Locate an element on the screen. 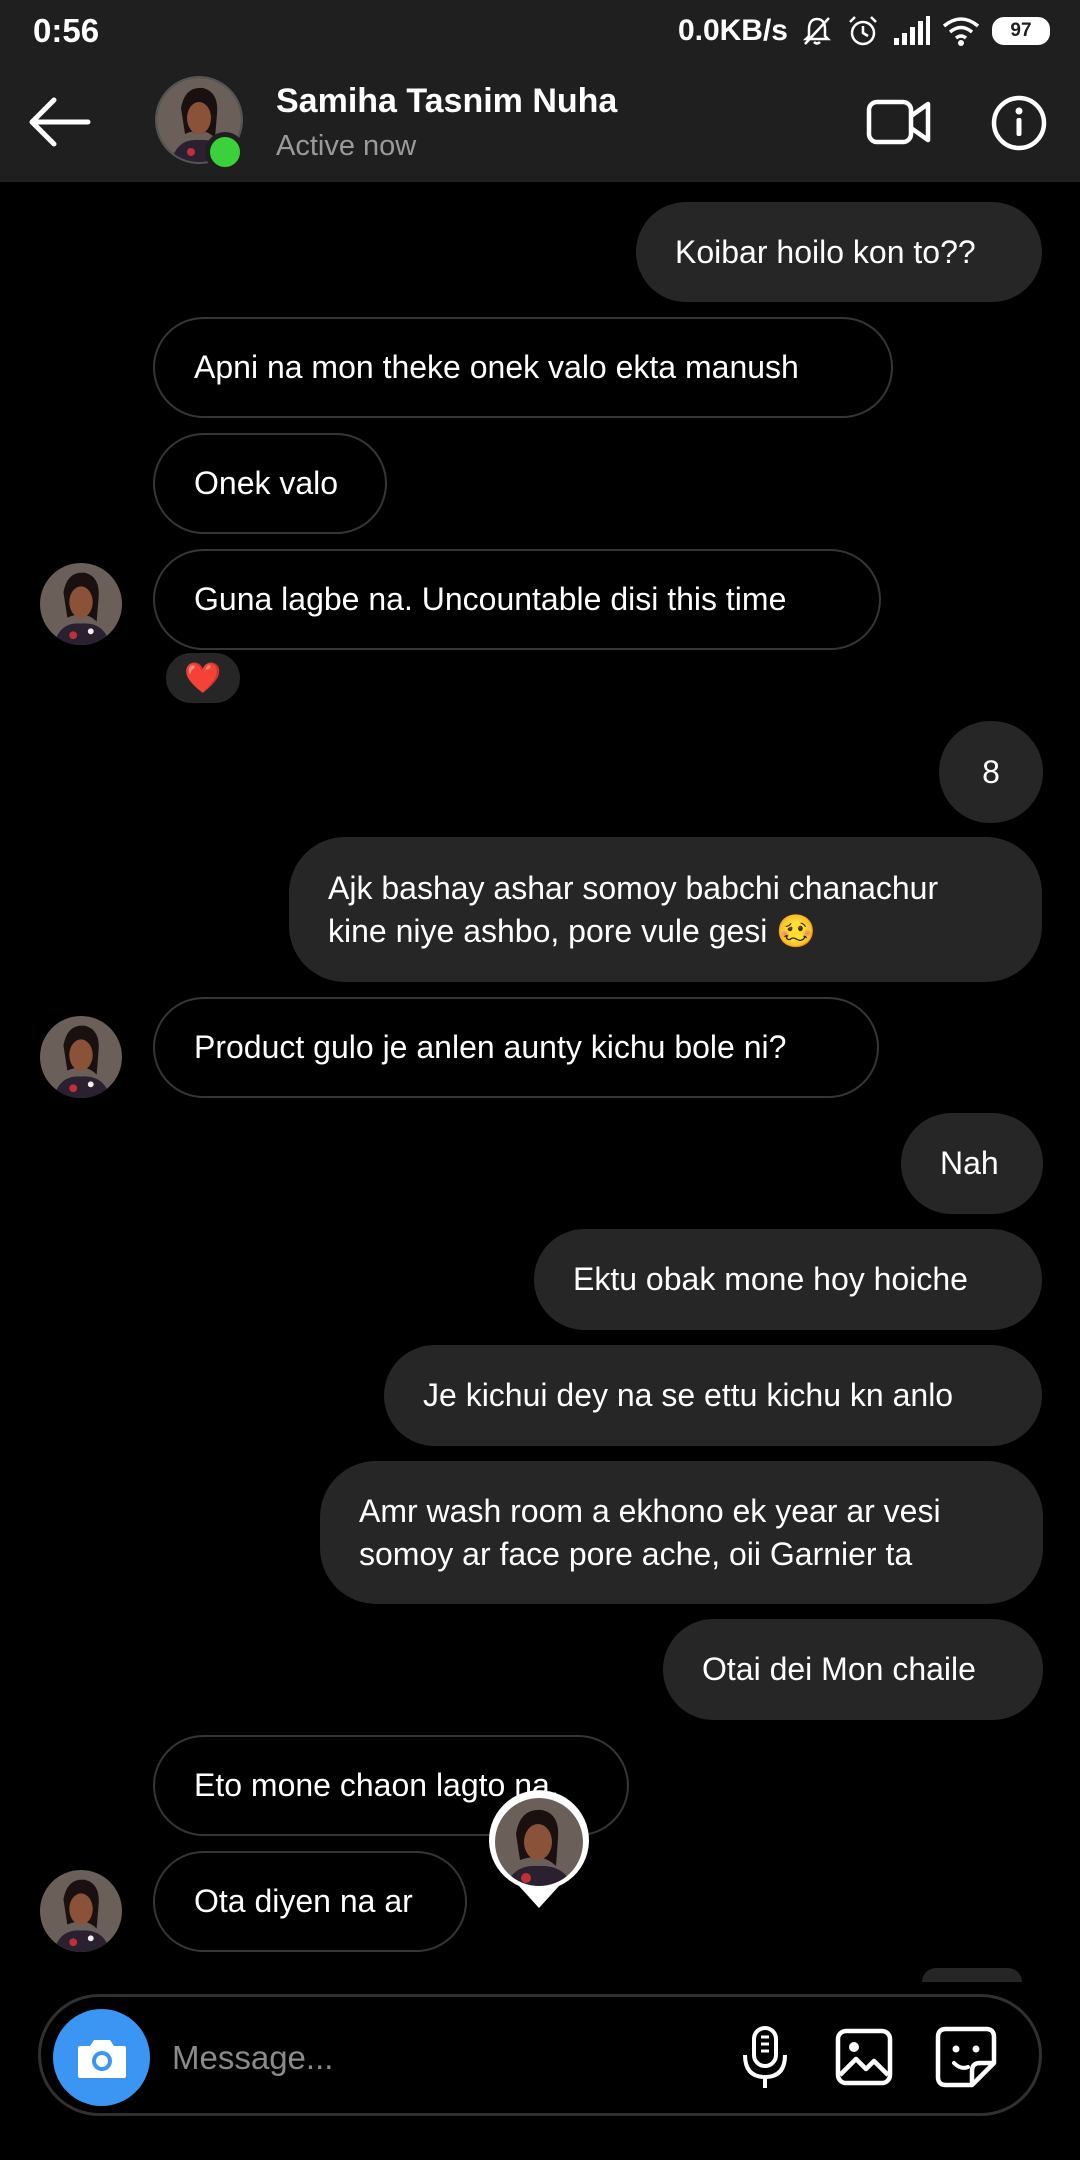  alarm-icon is located at coordinates (863, 31).